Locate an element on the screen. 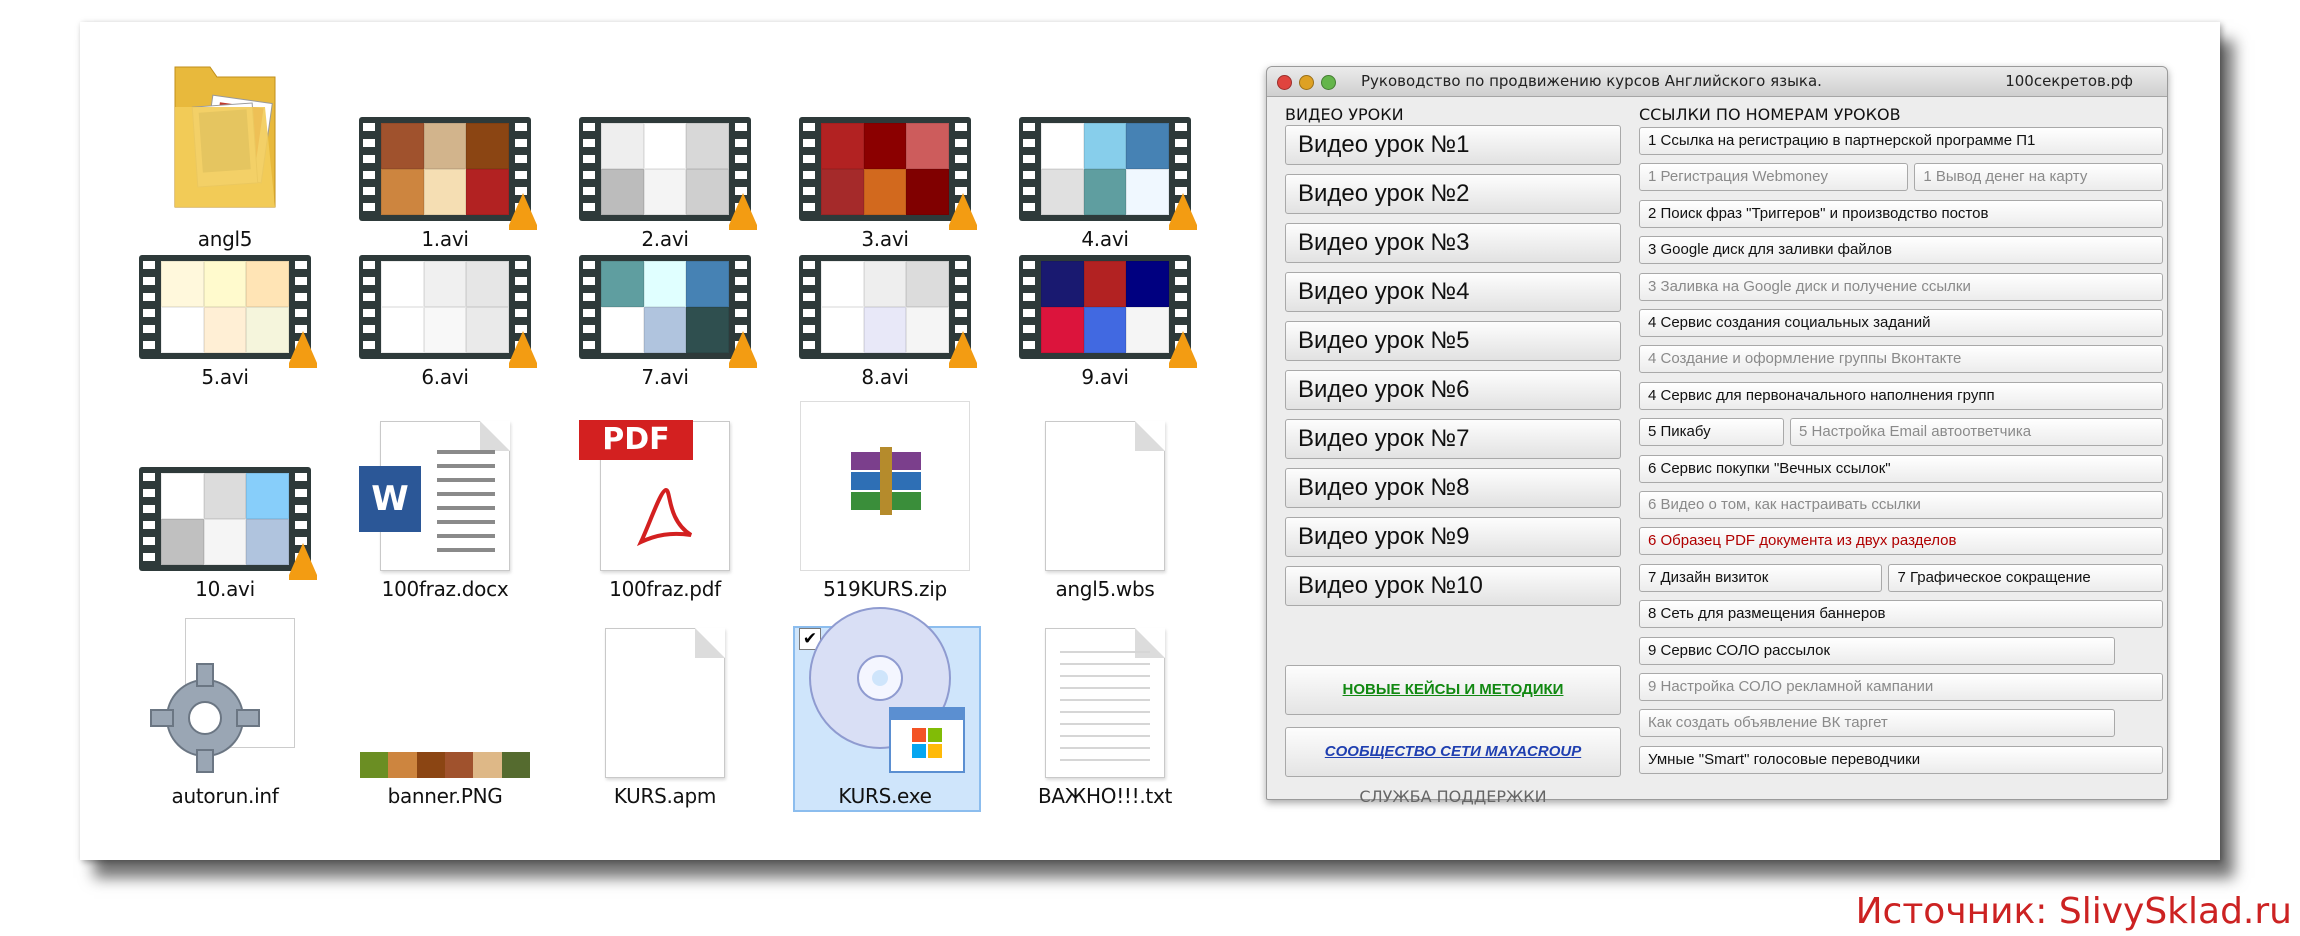 The height and width of the screenshot is (936, 2300). link-button: 9 Сервис СОЛО рассылок is located at coordinates (1877, 650).